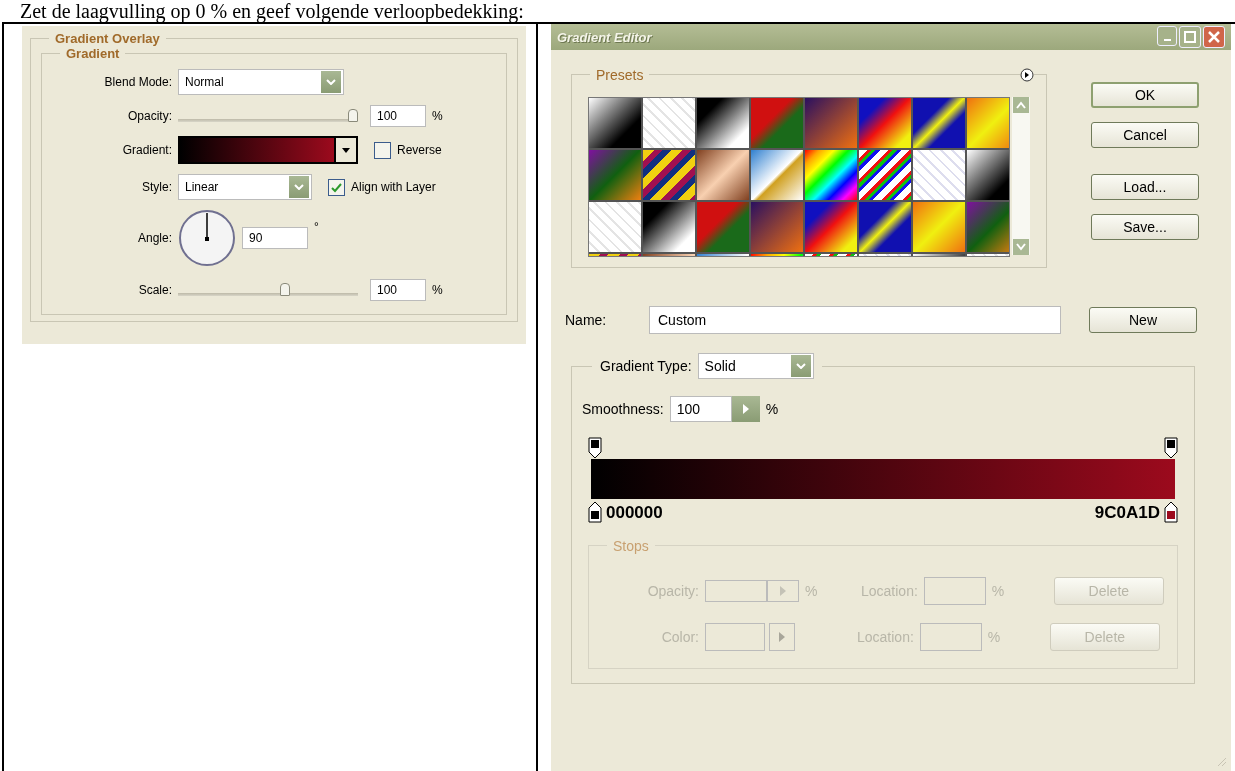 This screenshot has height=771, width=1235. What do you see at coordinates (1027, 75) in the screenshot?
I see `menu-arrow-icon` at bounding box center [1027, 75].